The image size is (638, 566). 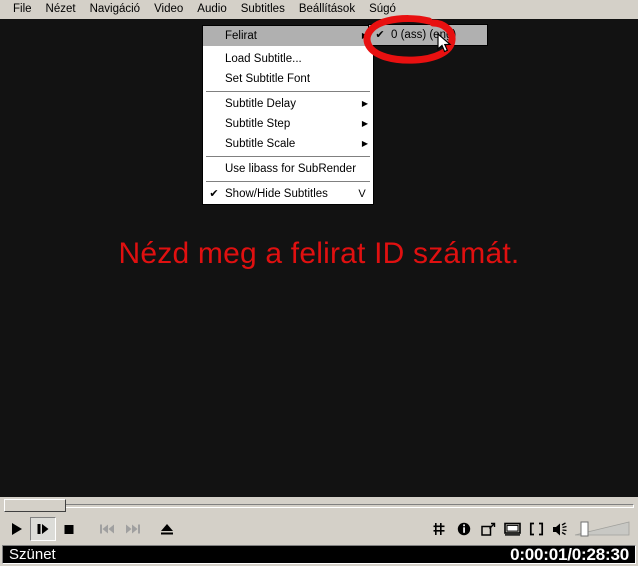 I want to click on info-icon, so click(x=464, y=529).